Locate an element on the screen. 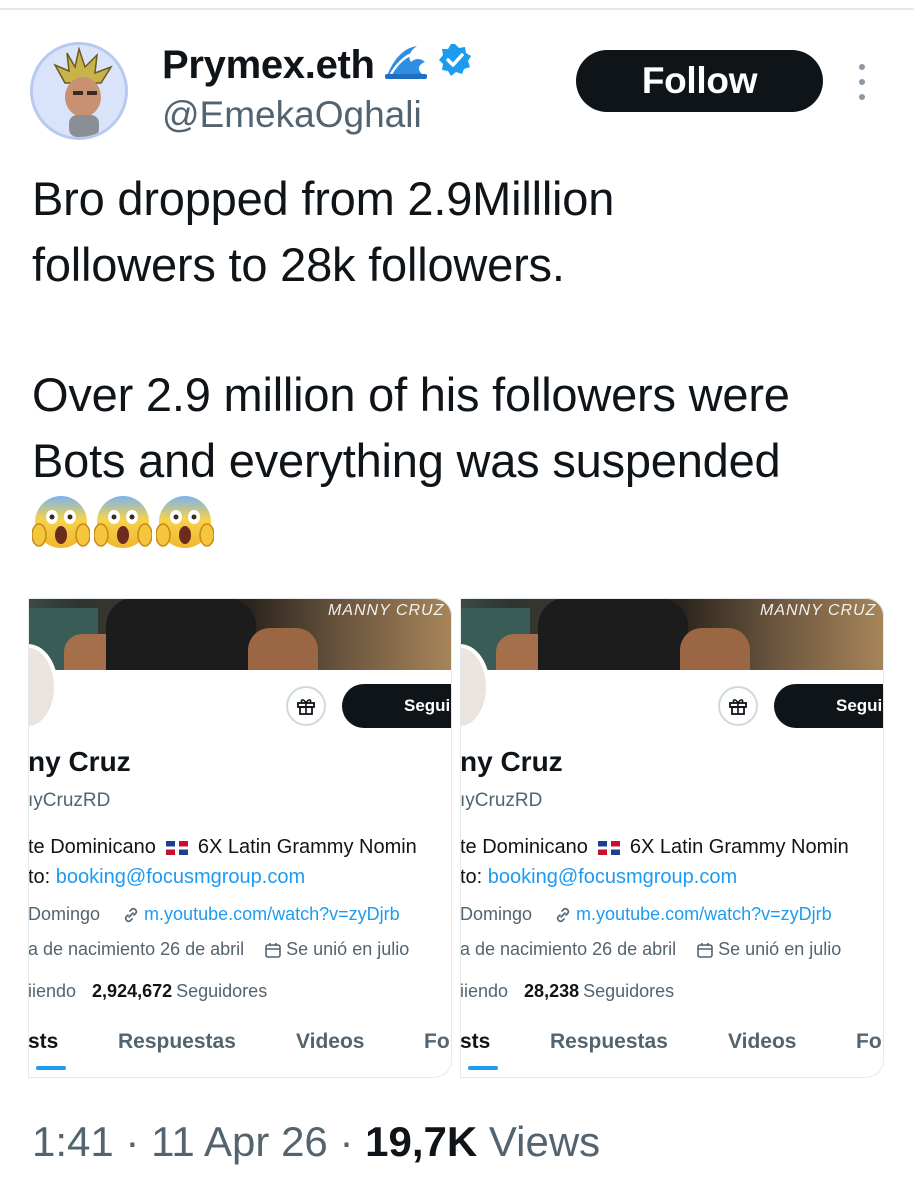 The image size is (914, 1199). follow-button: Follow is located at coordinates (699, 81).